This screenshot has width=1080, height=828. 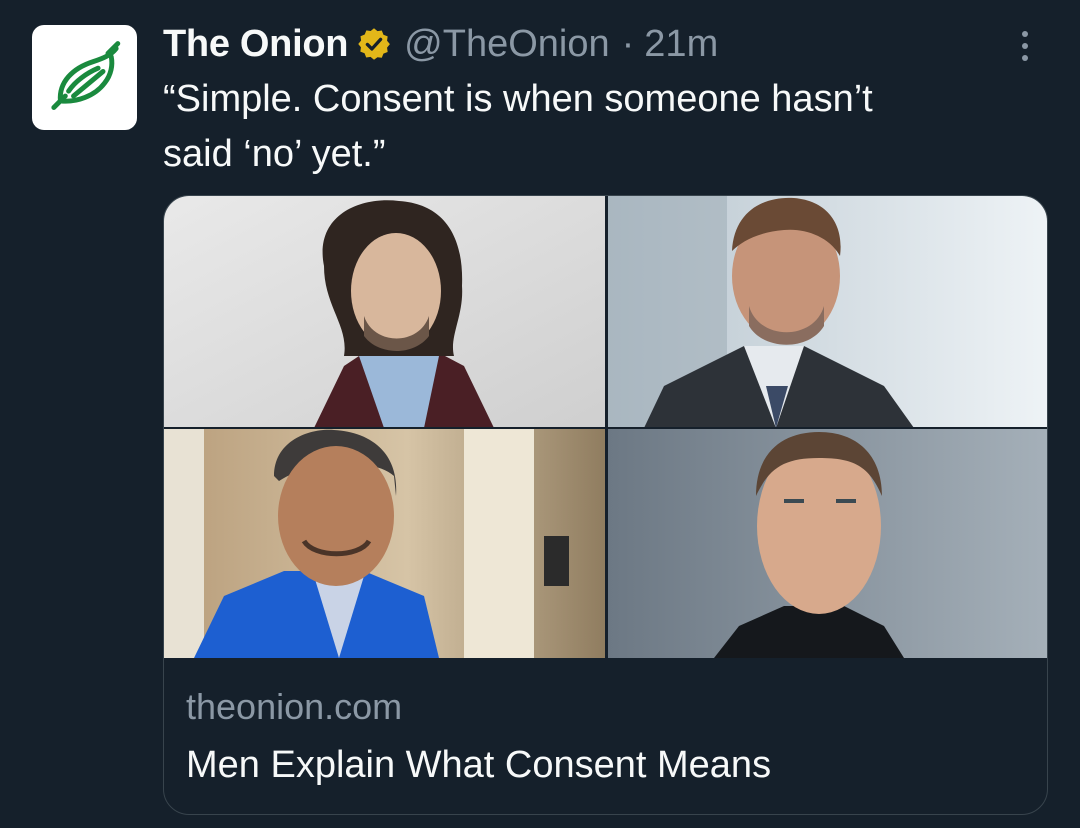 What do you see at coordinates (385, 543) in the screenshot?
I see `portrait-bottom-left` at bounding box center [385, 543].